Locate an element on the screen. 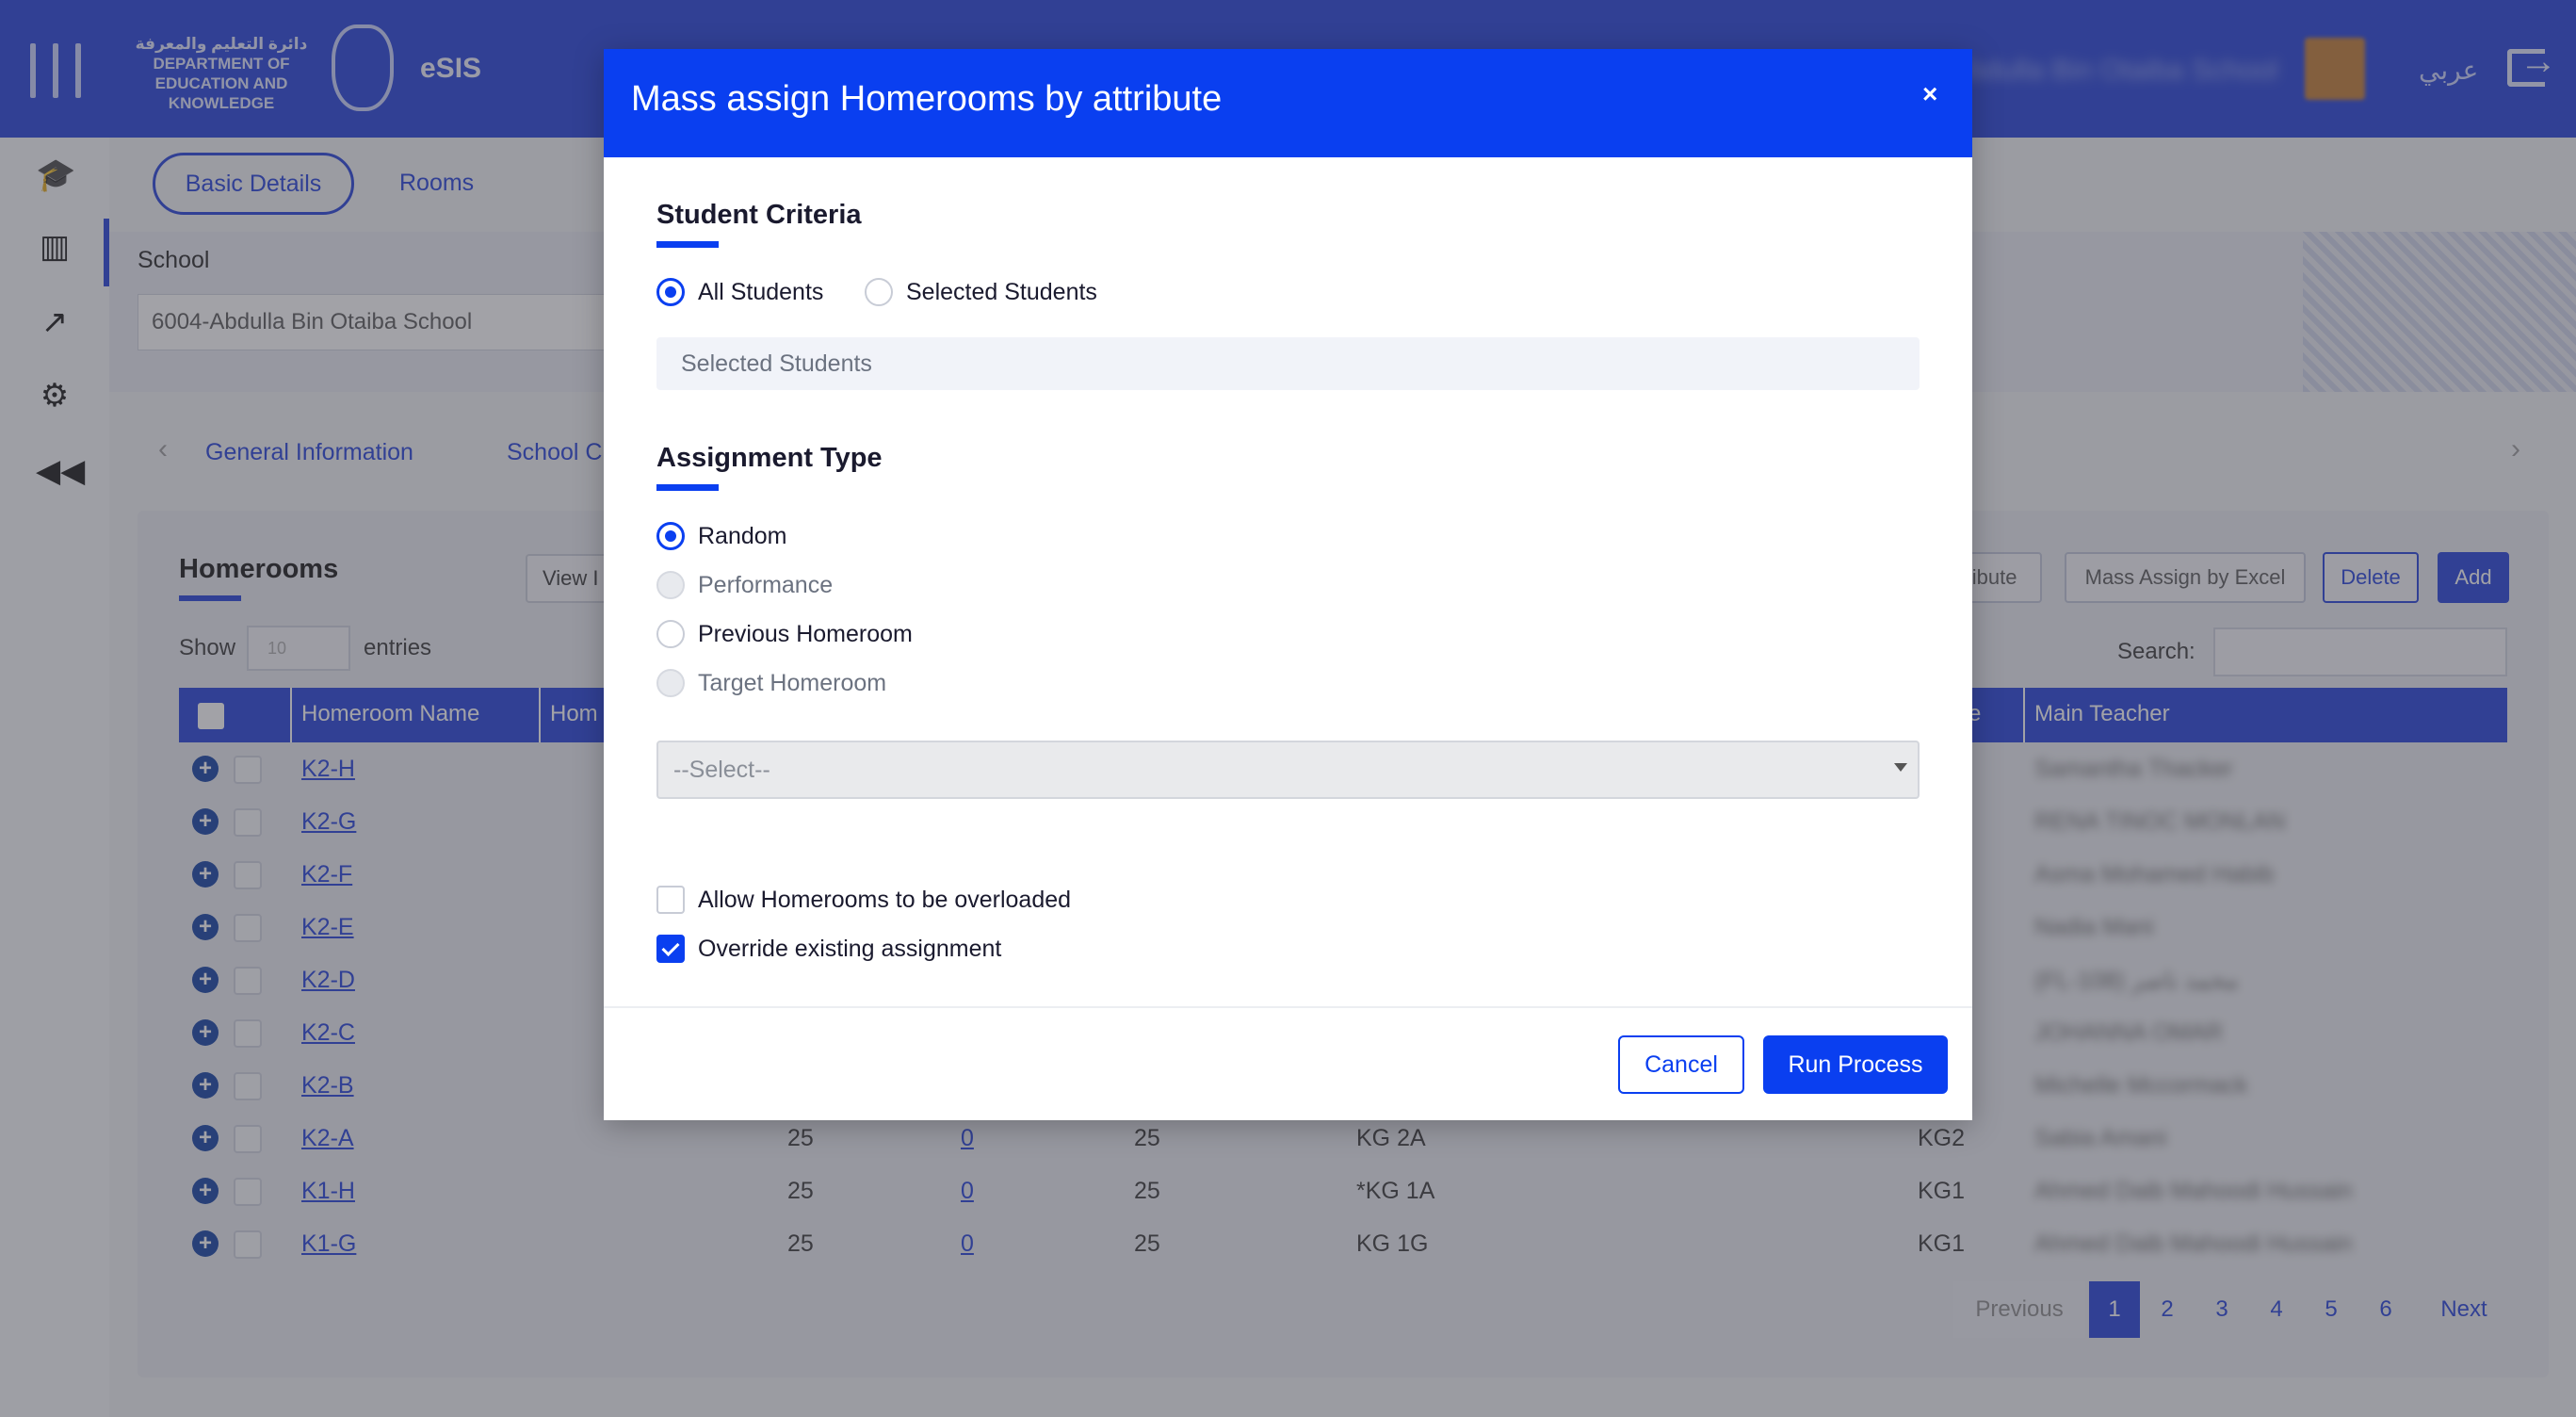  random-label: Random is located at coordinates (742, 537).